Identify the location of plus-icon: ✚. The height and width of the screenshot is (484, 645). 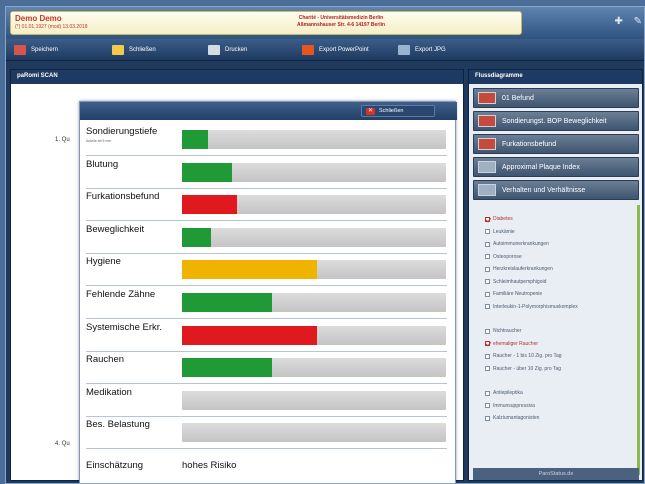
(618, 21).